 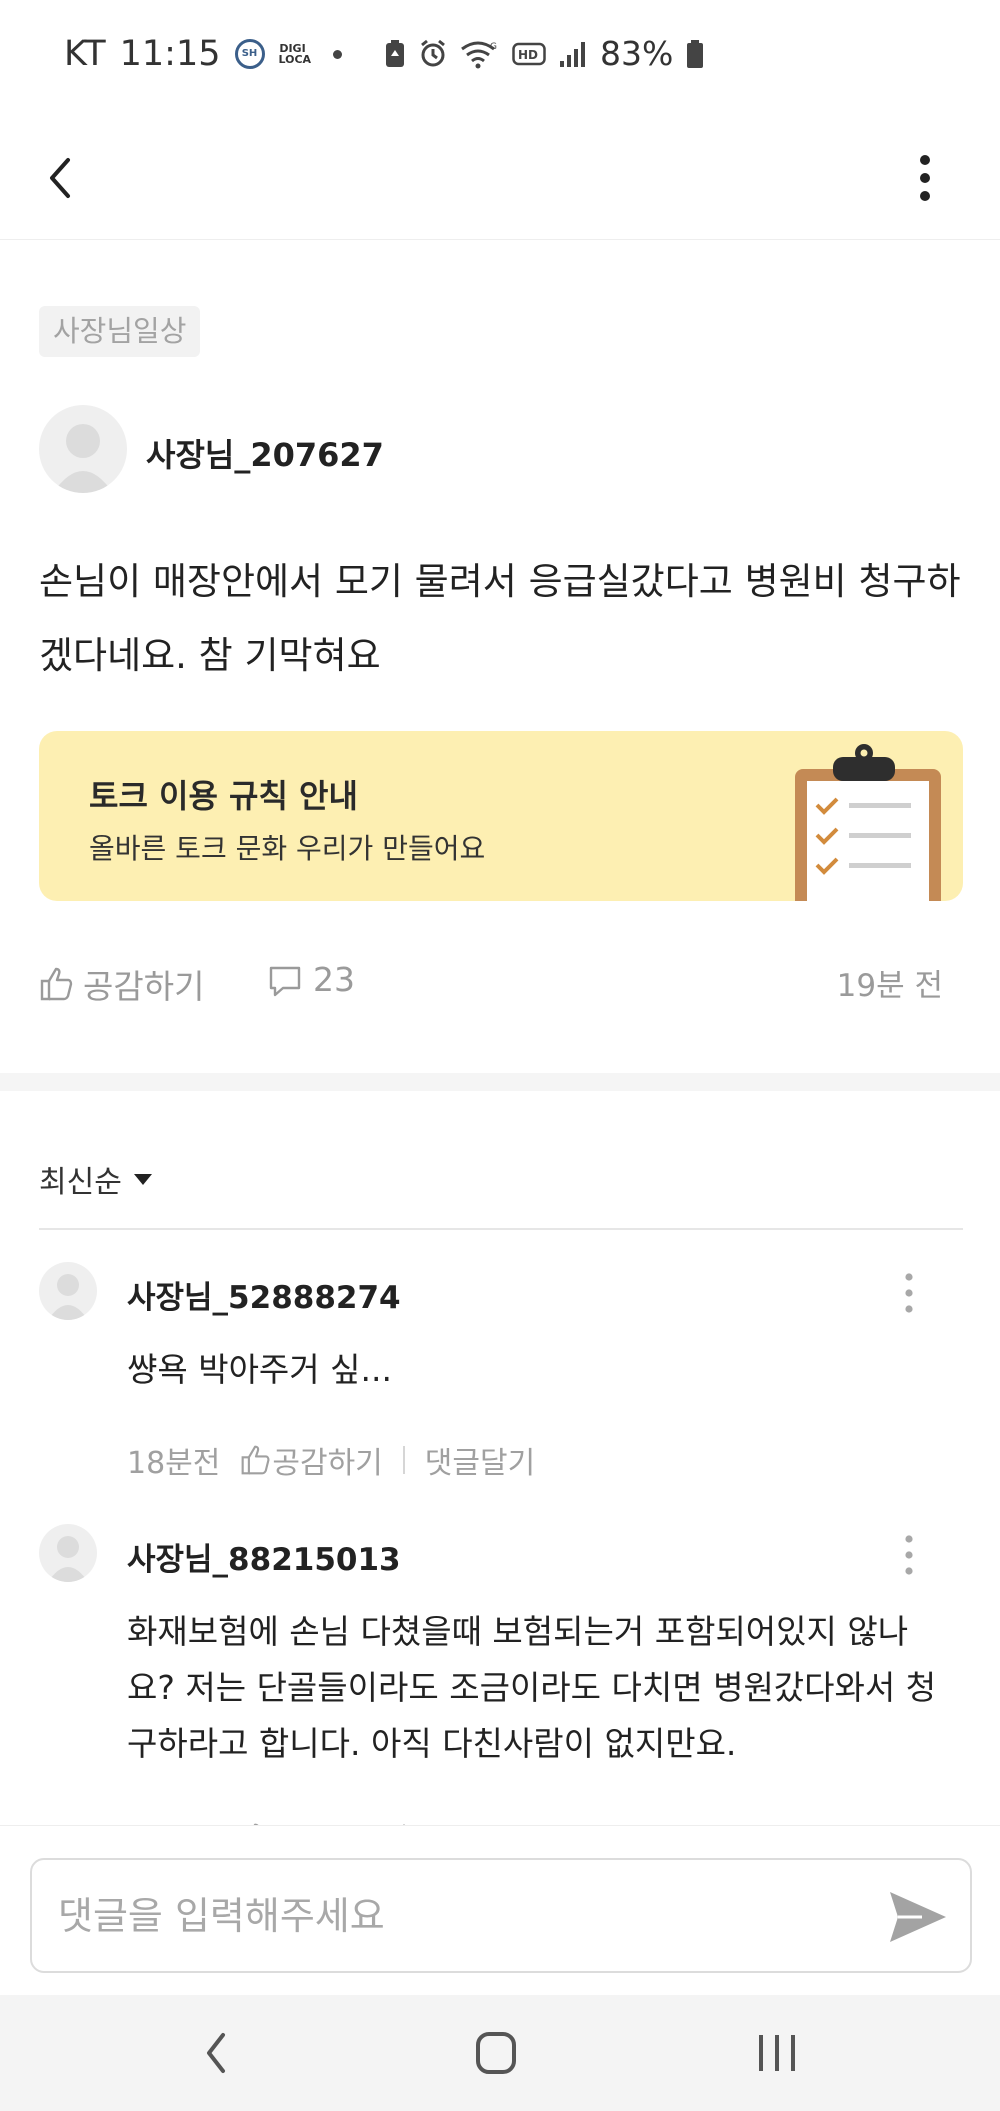 I want to click on system-recents-button, so click(x=777, y=2053).